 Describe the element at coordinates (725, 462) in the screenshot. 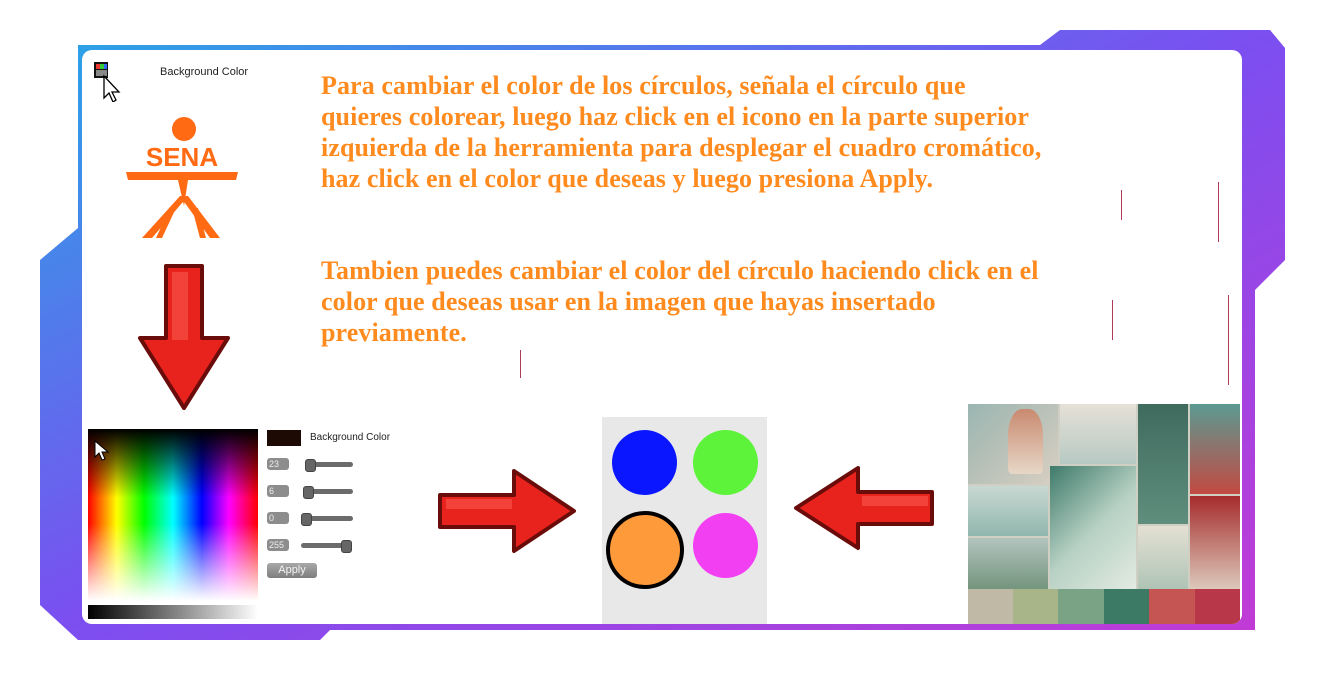

I see `circle-green` at that location.